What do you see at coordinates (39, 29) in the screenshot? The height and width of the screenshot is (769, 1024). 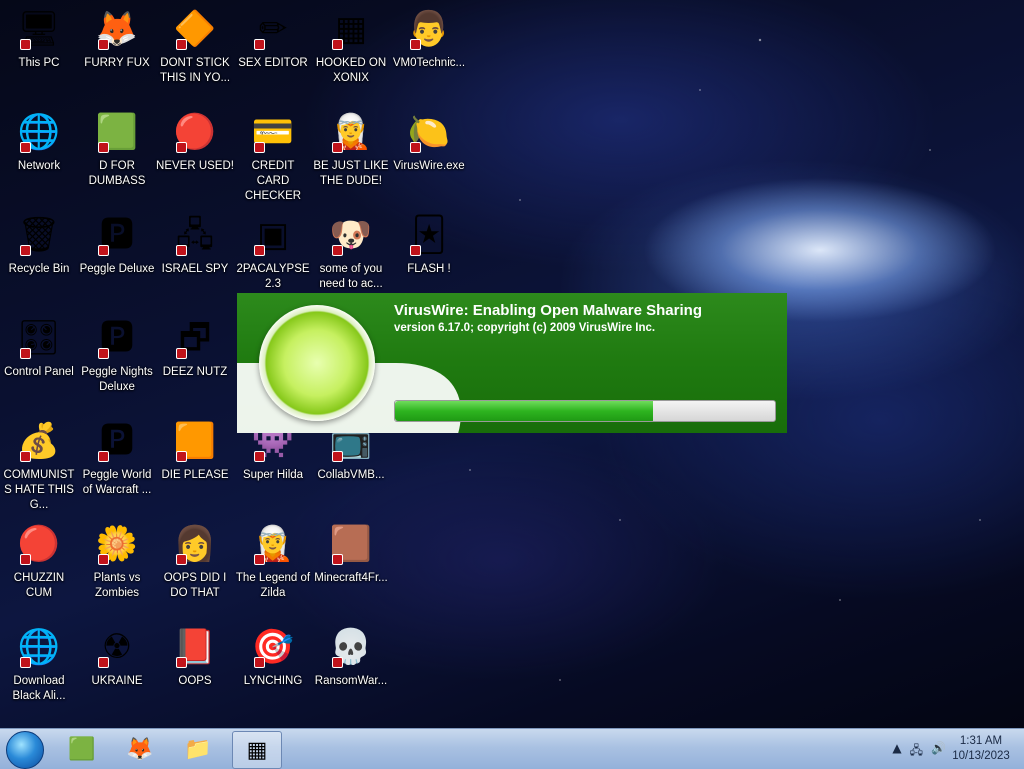 I see `this-pc-icon: 🖥` at bounding box center [39, 29].